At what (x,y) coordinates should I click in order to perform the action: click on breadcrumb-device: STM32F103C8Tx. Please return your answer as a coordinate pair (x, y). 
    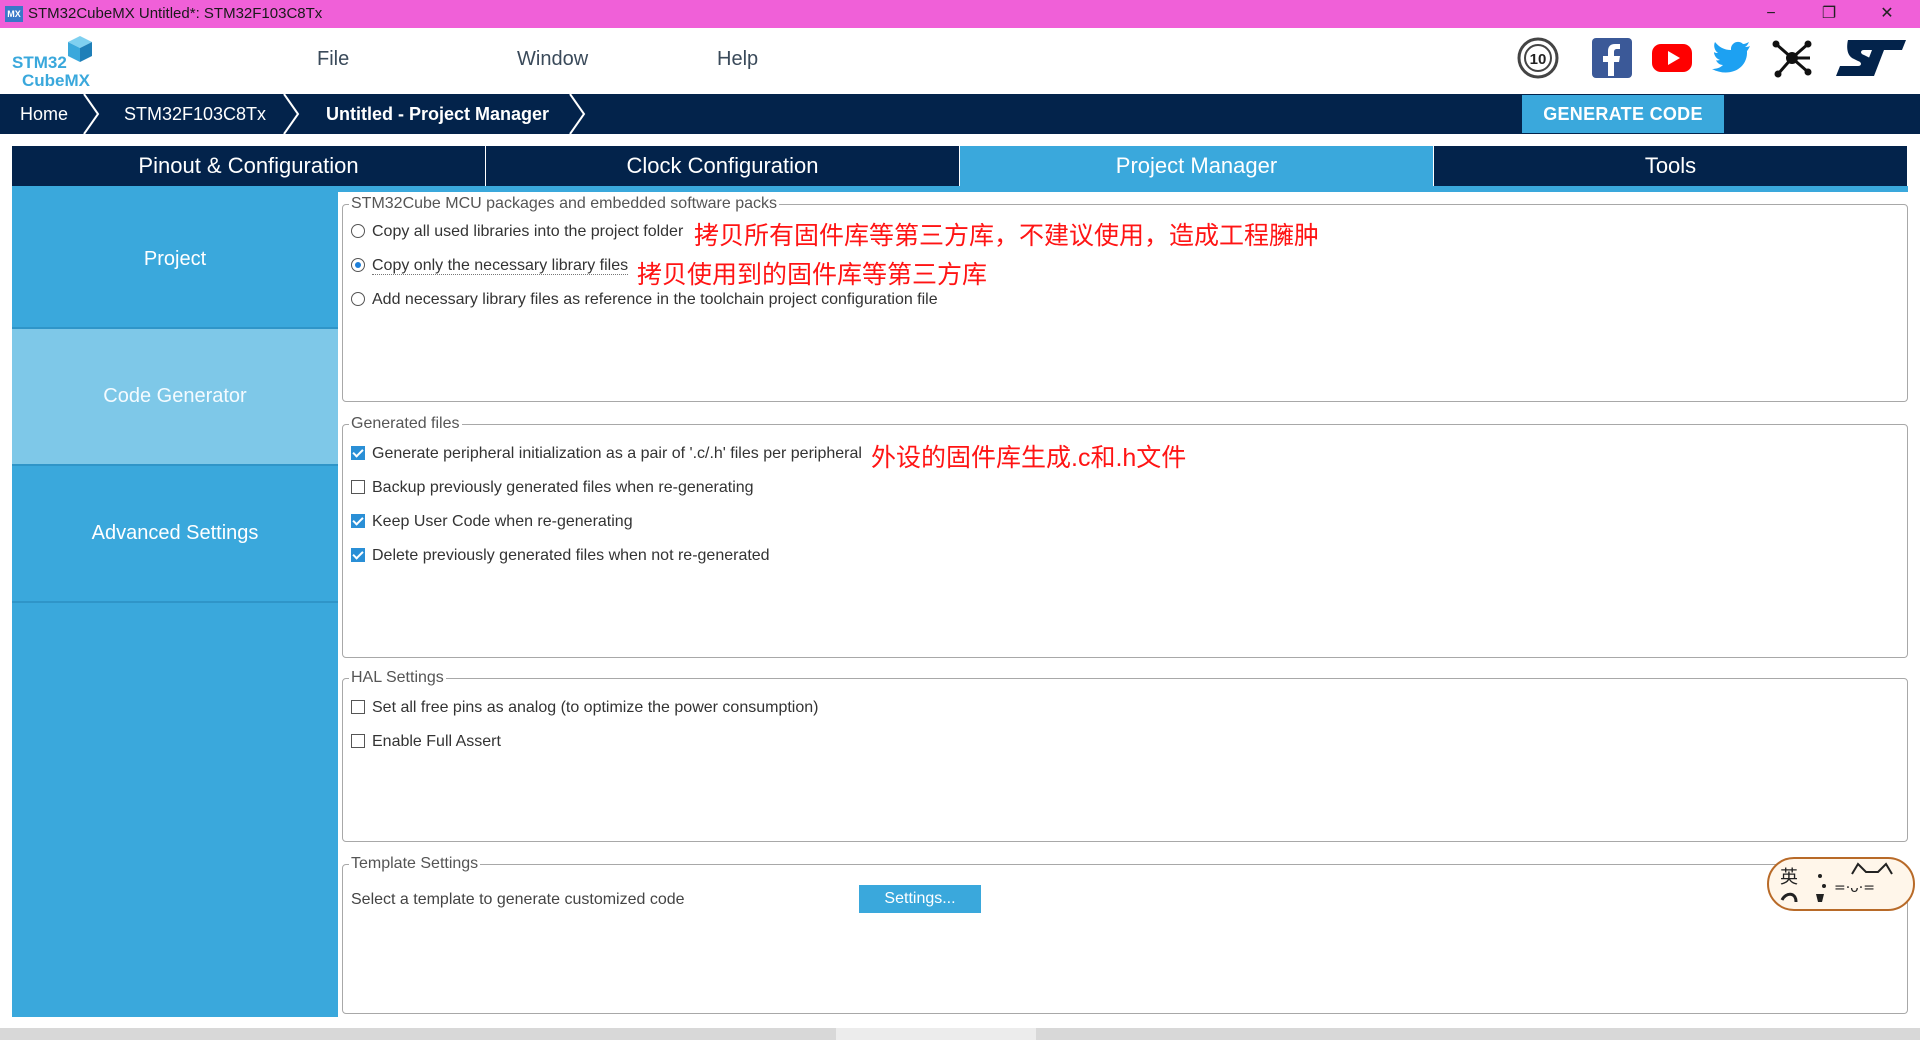
    Looking at the image, I should click on (195, 114).